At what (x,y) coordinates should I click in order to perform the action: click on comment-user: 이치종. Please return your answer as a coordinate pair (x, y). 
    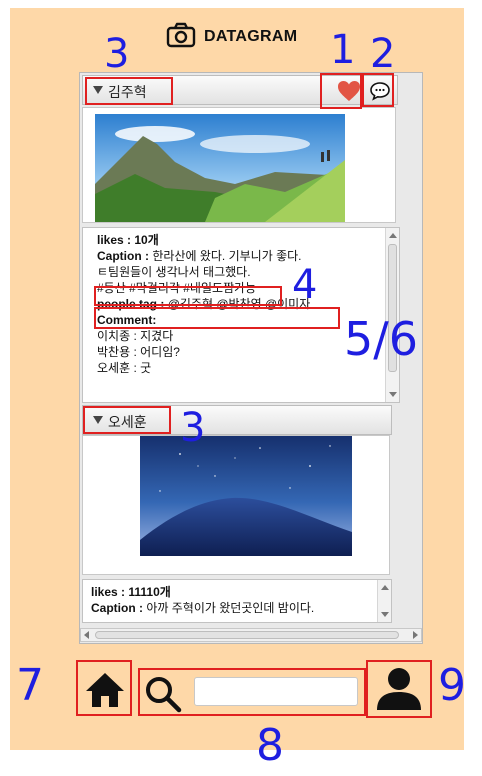
    Looking at the image, I should click on (114, 336).